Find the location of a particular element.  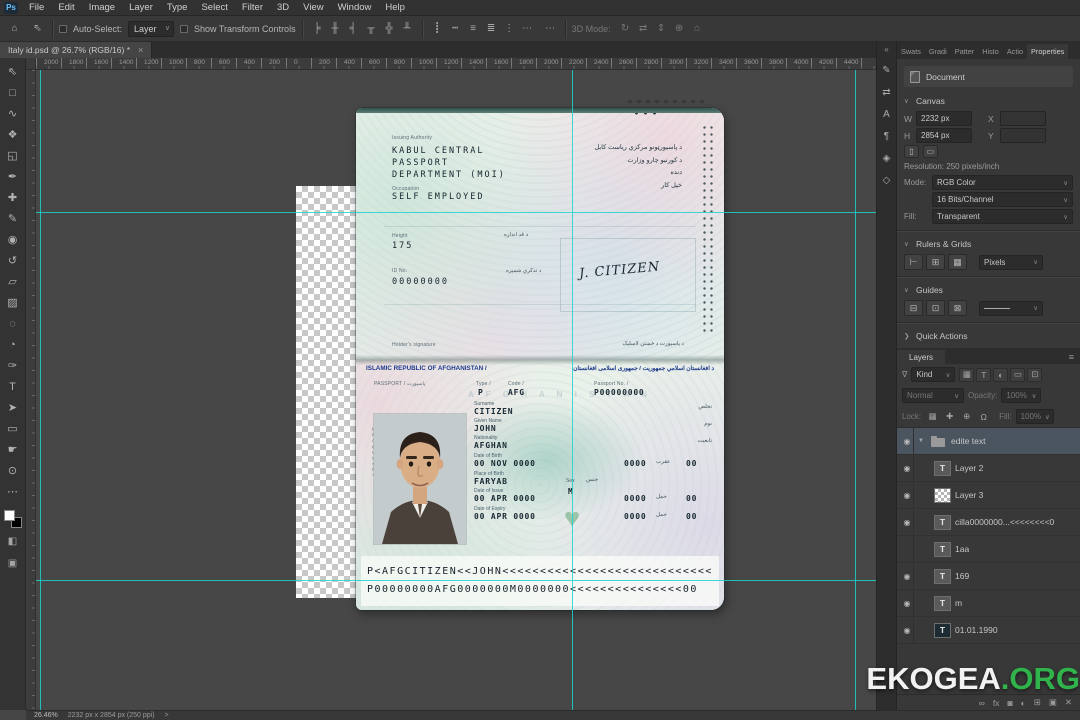

quick-selection-tool: ❖ is located at coordinates (13, 134).